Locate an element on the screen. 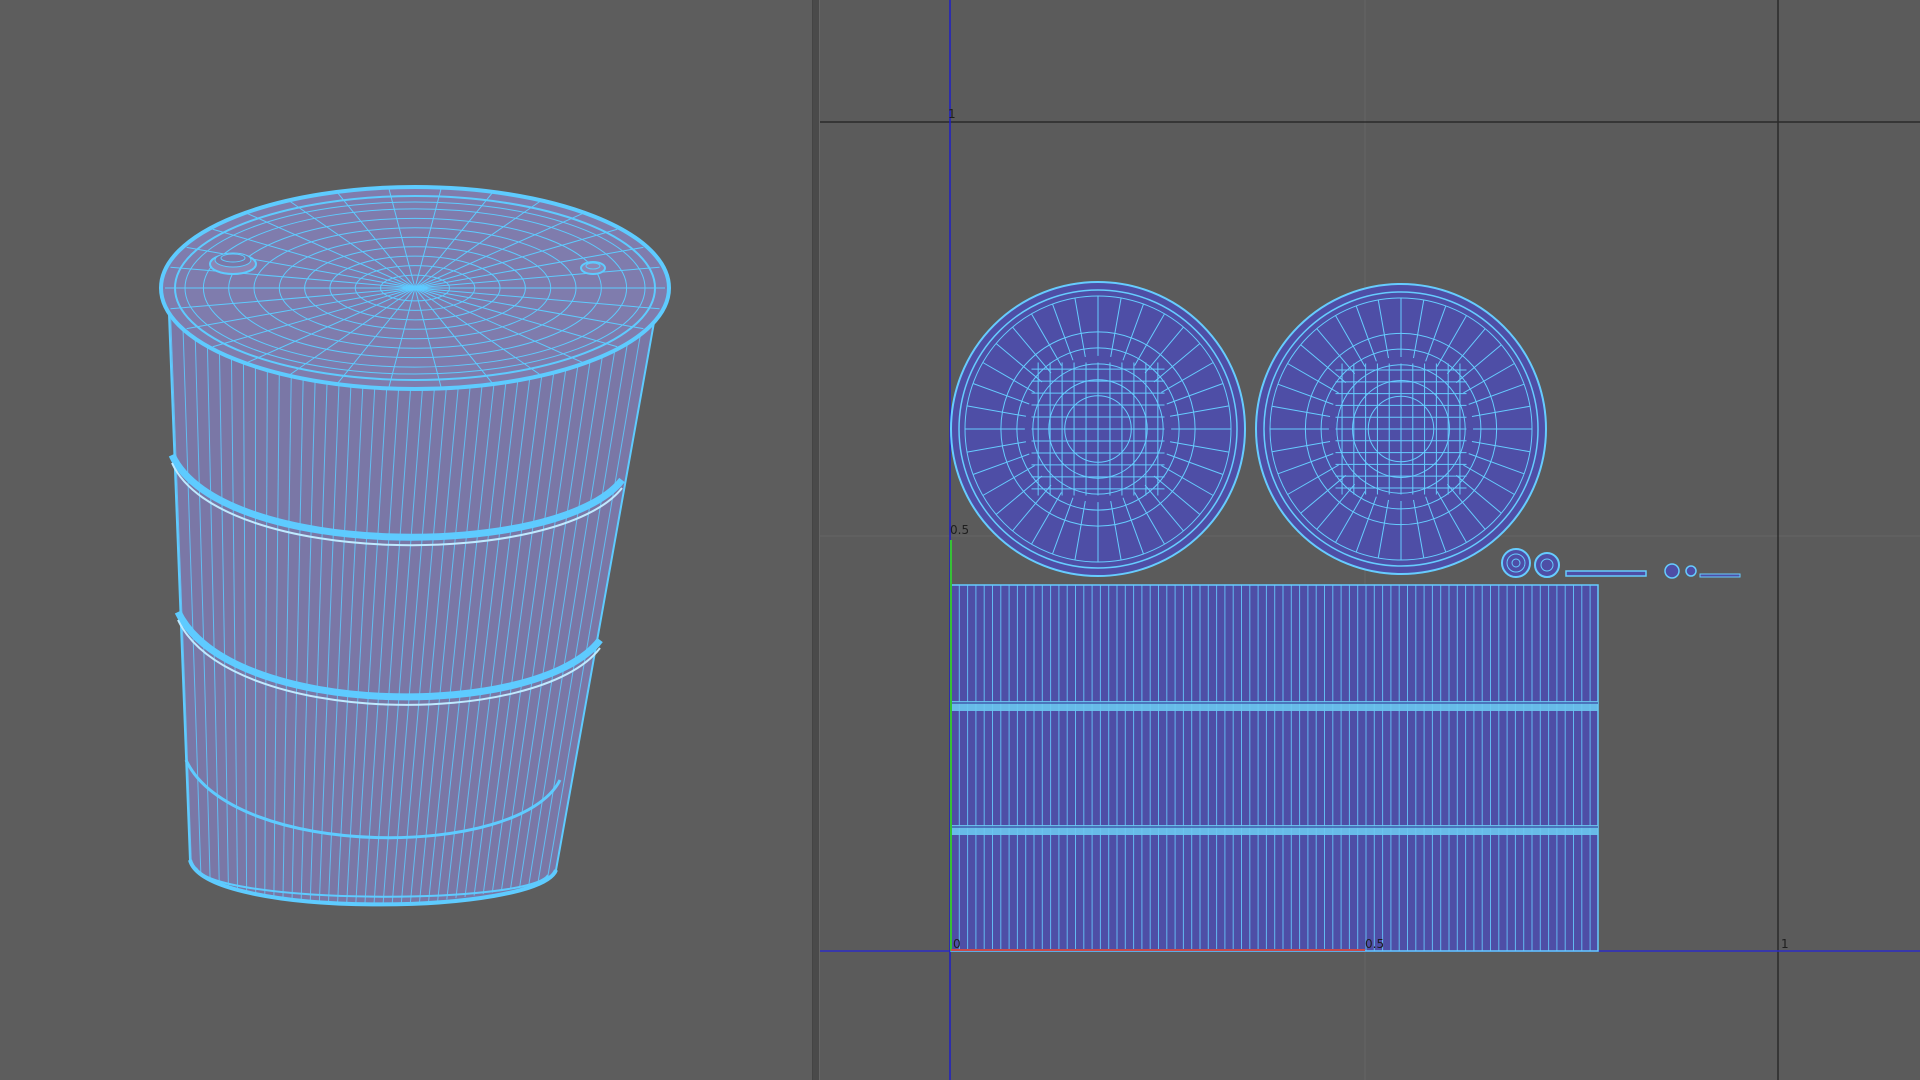 Image resolution: width=1920 pixels, height=1080 pixels. uv-label-u-right: 1 is located at coordinates (1785, 944).